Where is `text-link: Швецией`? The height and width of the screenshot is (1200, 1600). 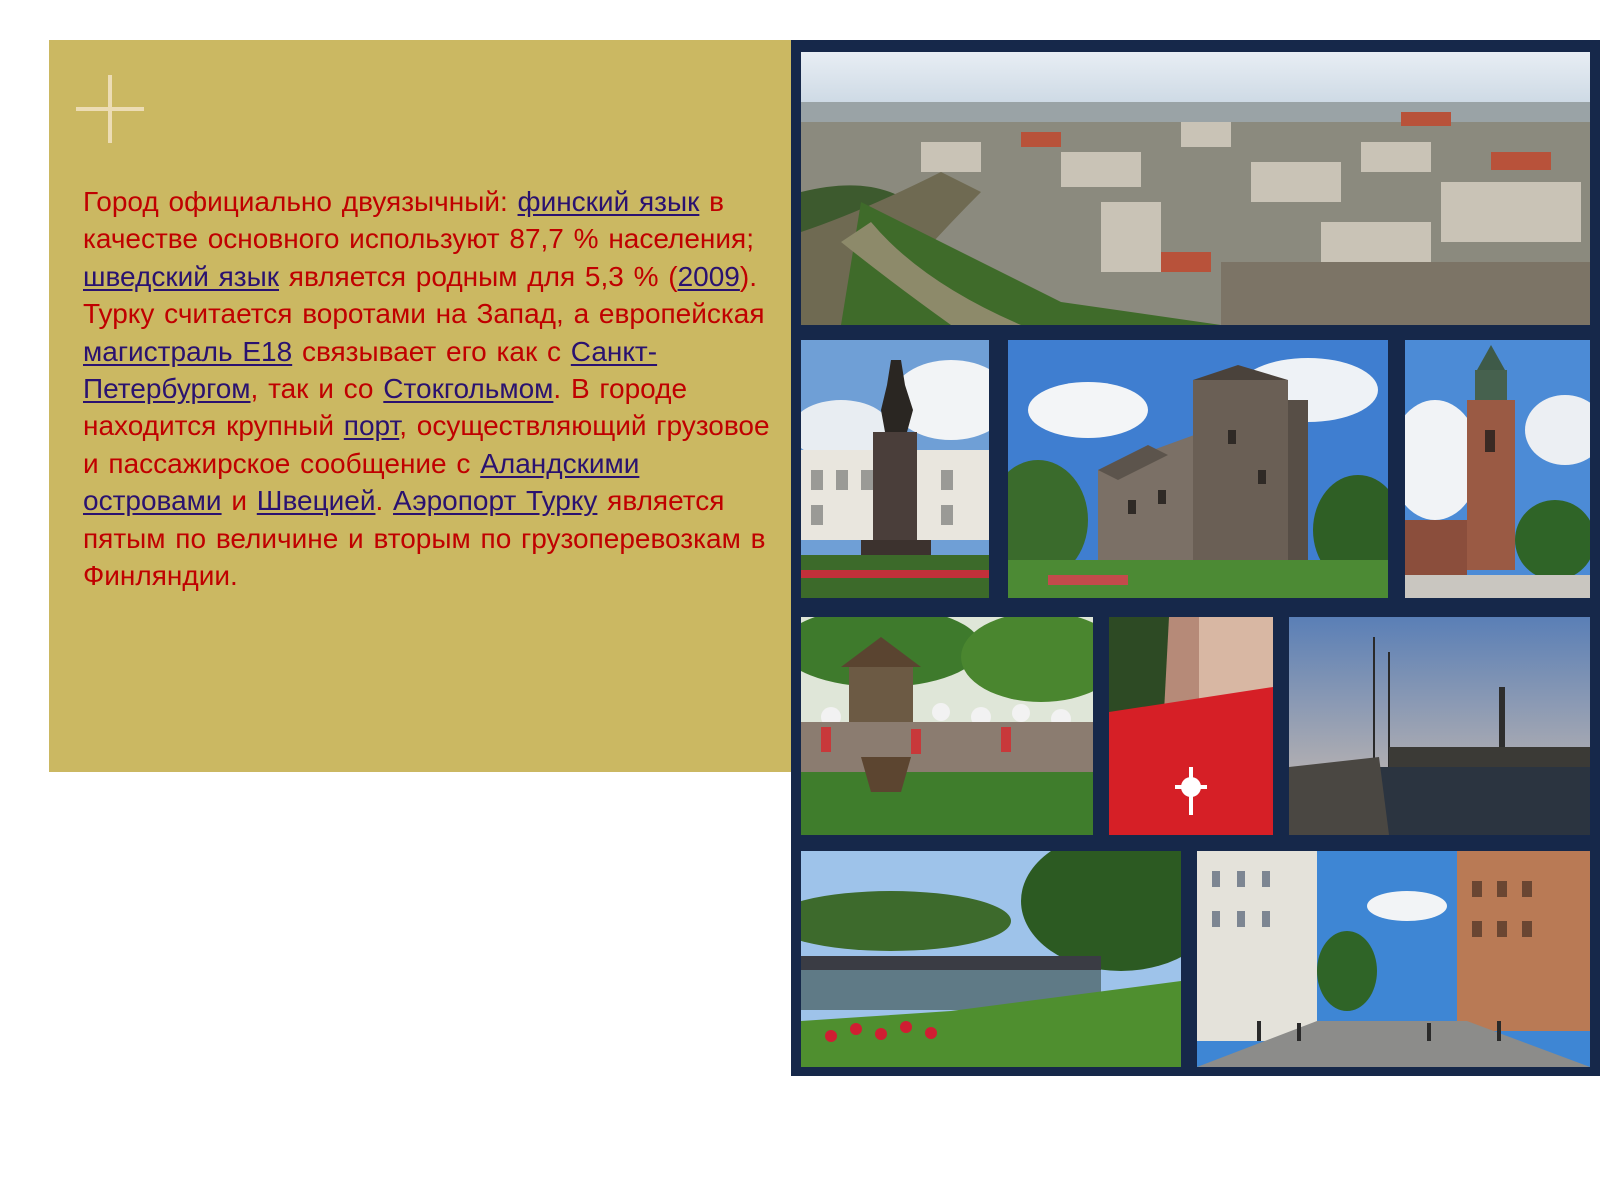 text-link: Швецией is located at coordinates (316, 500).